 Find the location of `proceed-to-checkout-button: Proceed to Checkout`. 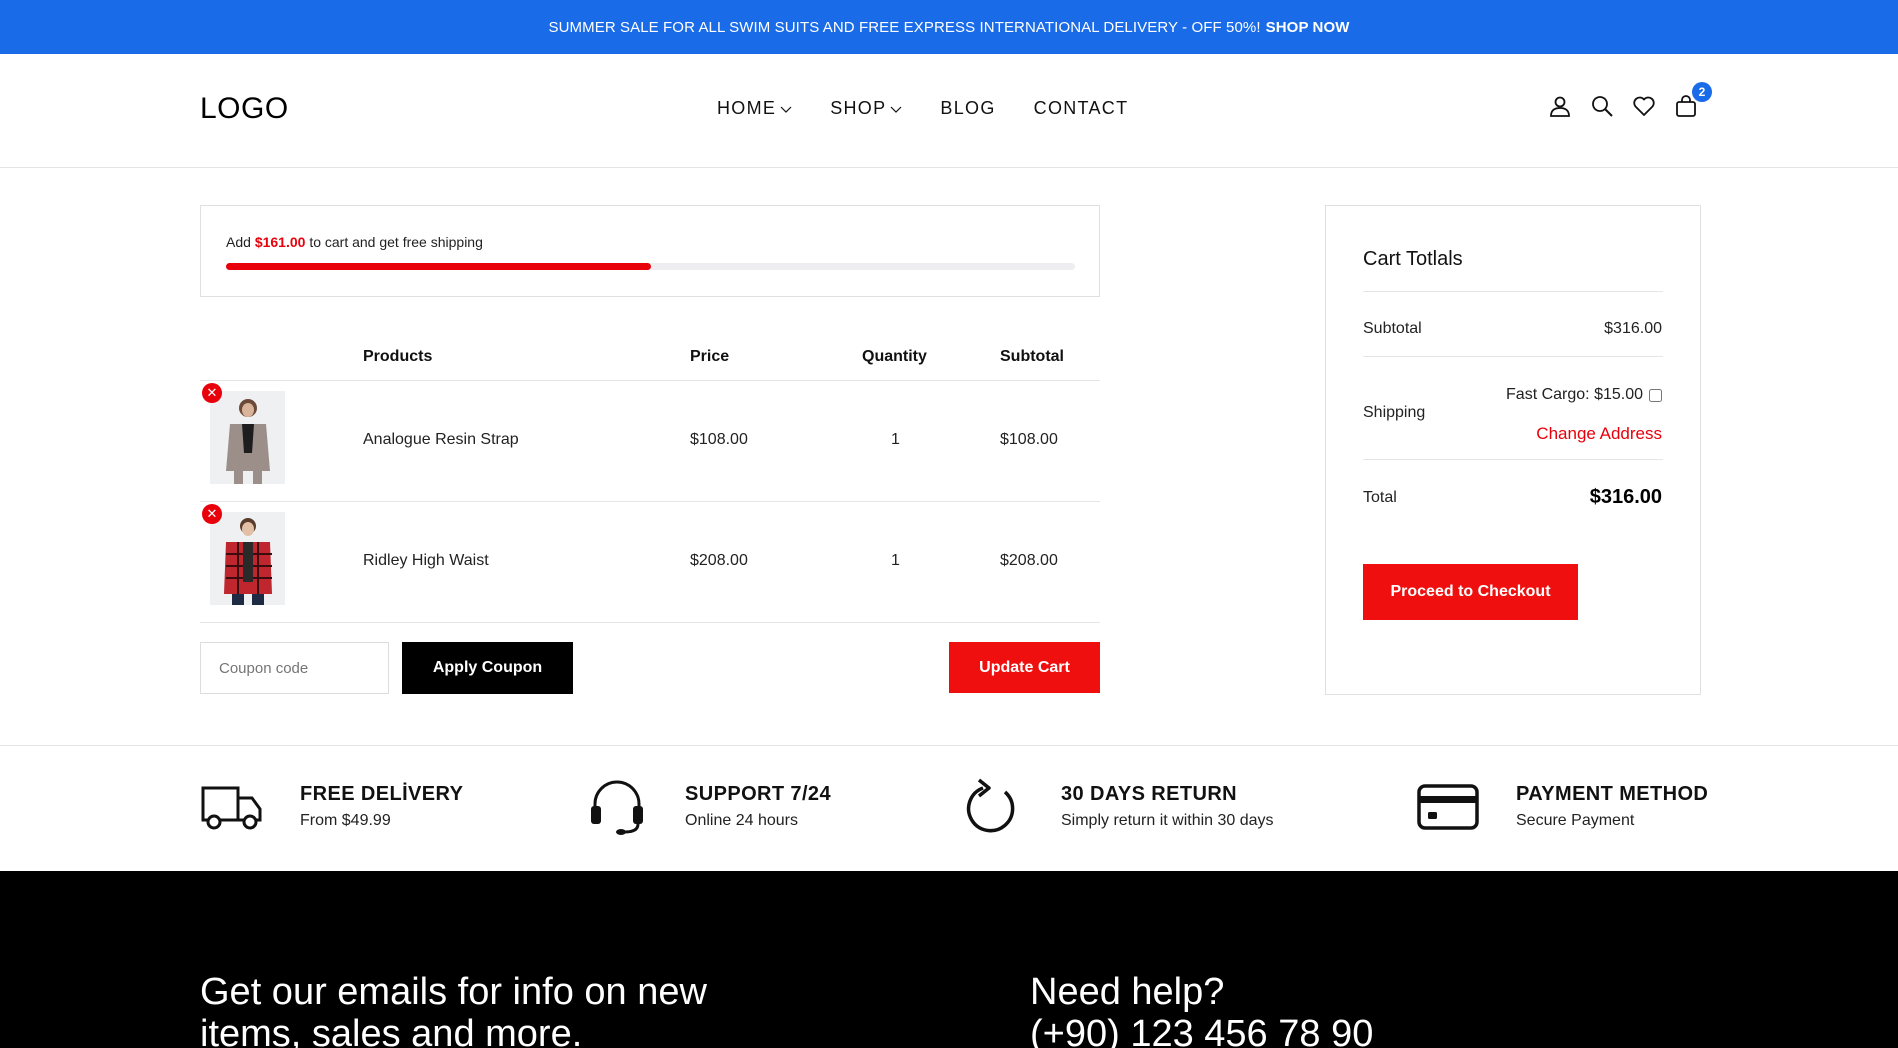

proceed-to-checkout-button: Proceed to Checkout is located at coordinates (1470, 592).